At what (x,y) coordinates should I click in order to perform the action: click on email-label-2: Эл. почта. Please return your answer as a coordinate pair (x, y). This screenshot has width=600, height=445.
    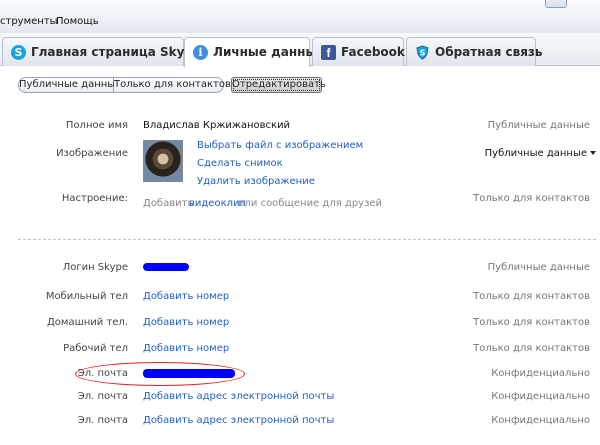
    Looking at the image, I should click on (102, 396).